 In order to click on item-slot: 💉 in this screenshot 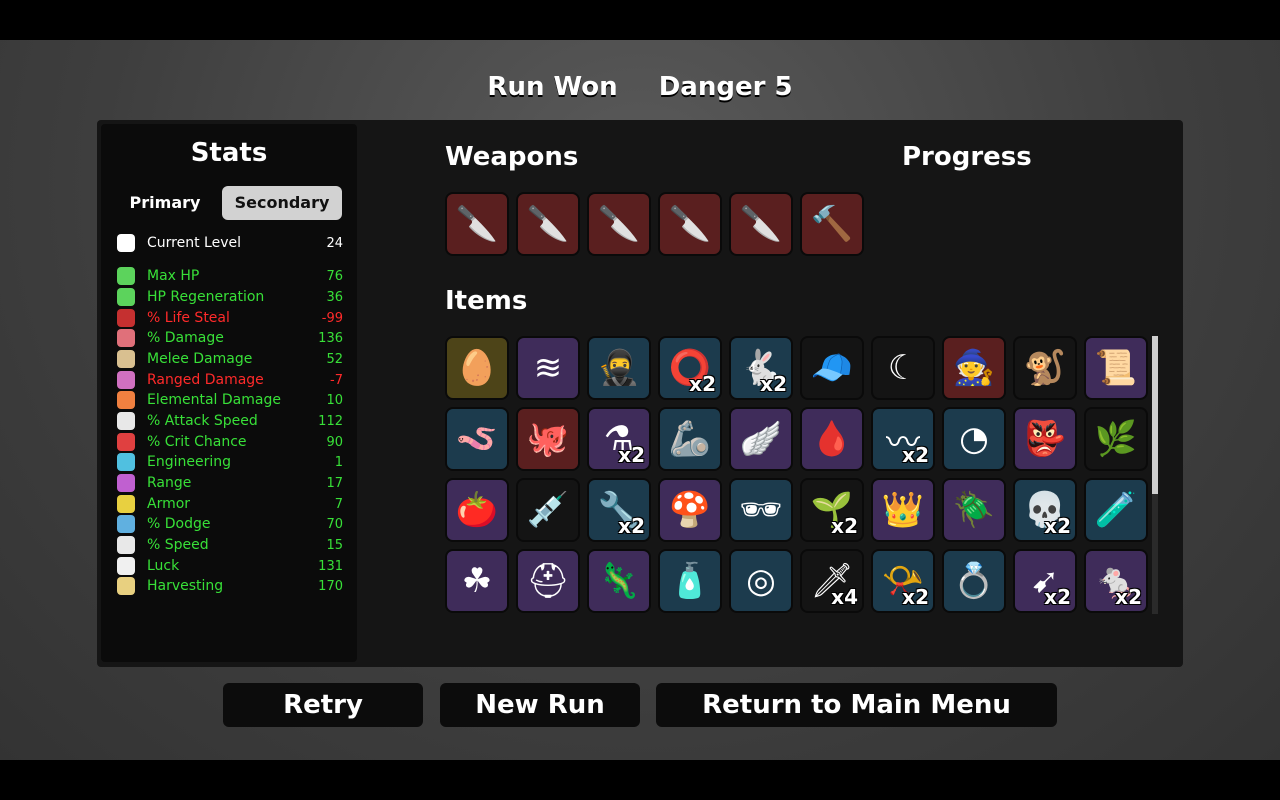, I will do `click(548, 510)`.